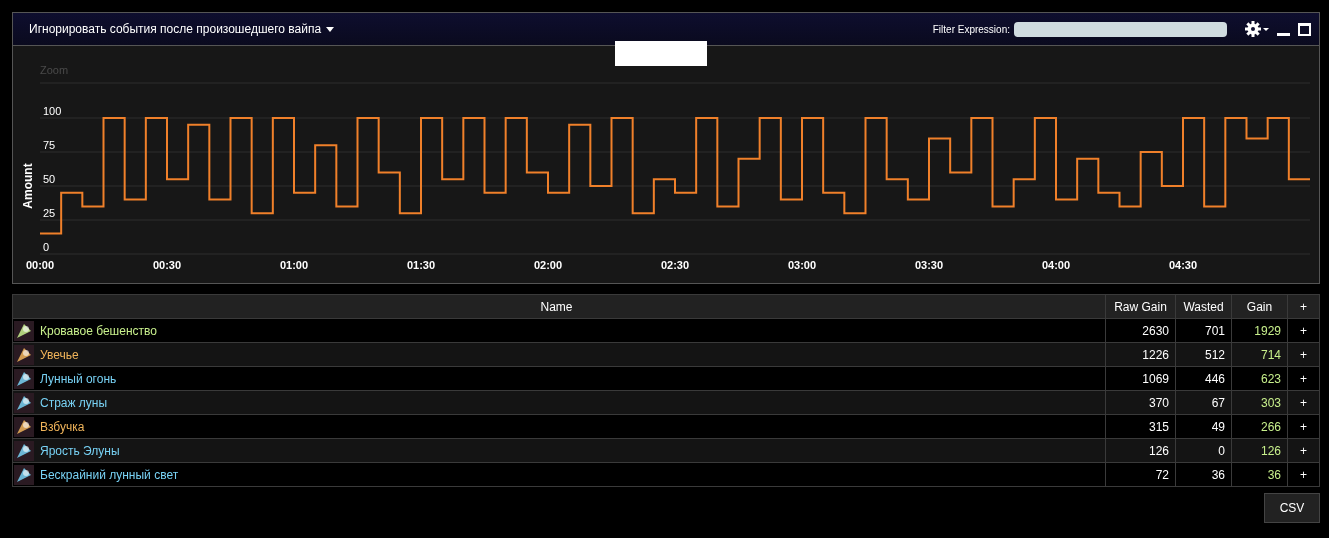 Image resolution: width=1329 pixels, height=538 pixels. What do you see at coordinates (1303, 306) in the screenshot?
I see `column-header: +` at bounding box center [1303, 306].